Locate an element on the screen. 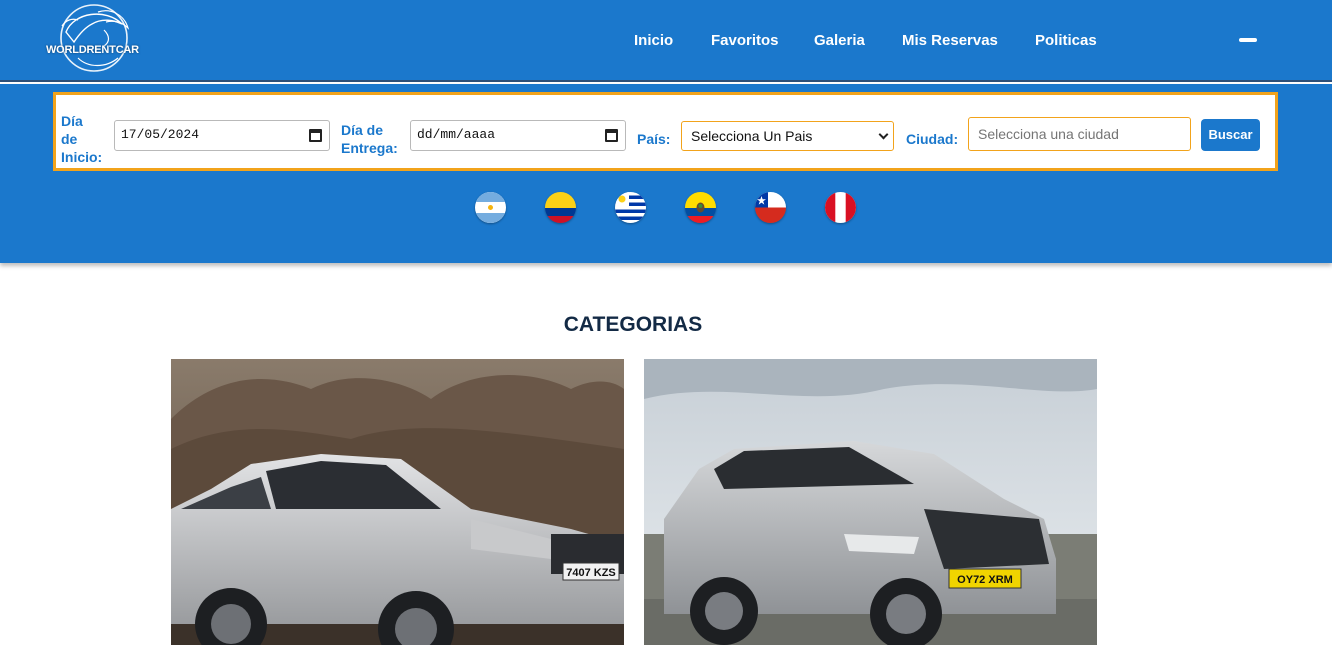 The width and height of the screenshot is (1332, 645). license-plate-text: OY72 XRM is located at coordinates (985, 580).